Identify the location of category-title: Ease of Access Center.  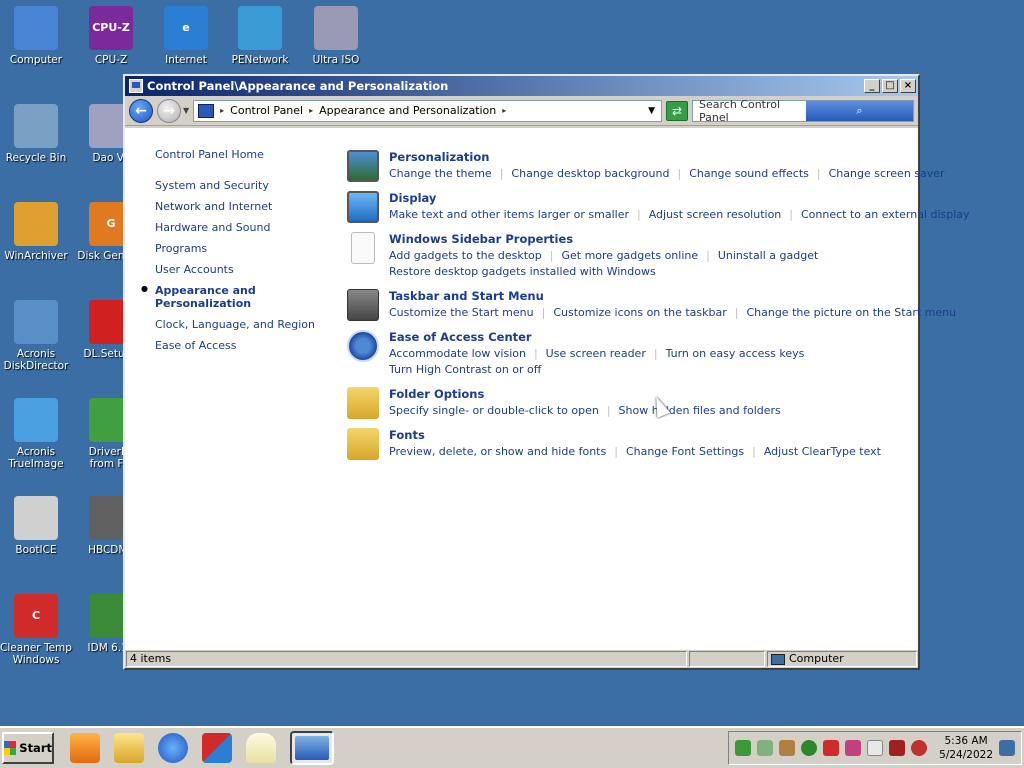
(648, 337).